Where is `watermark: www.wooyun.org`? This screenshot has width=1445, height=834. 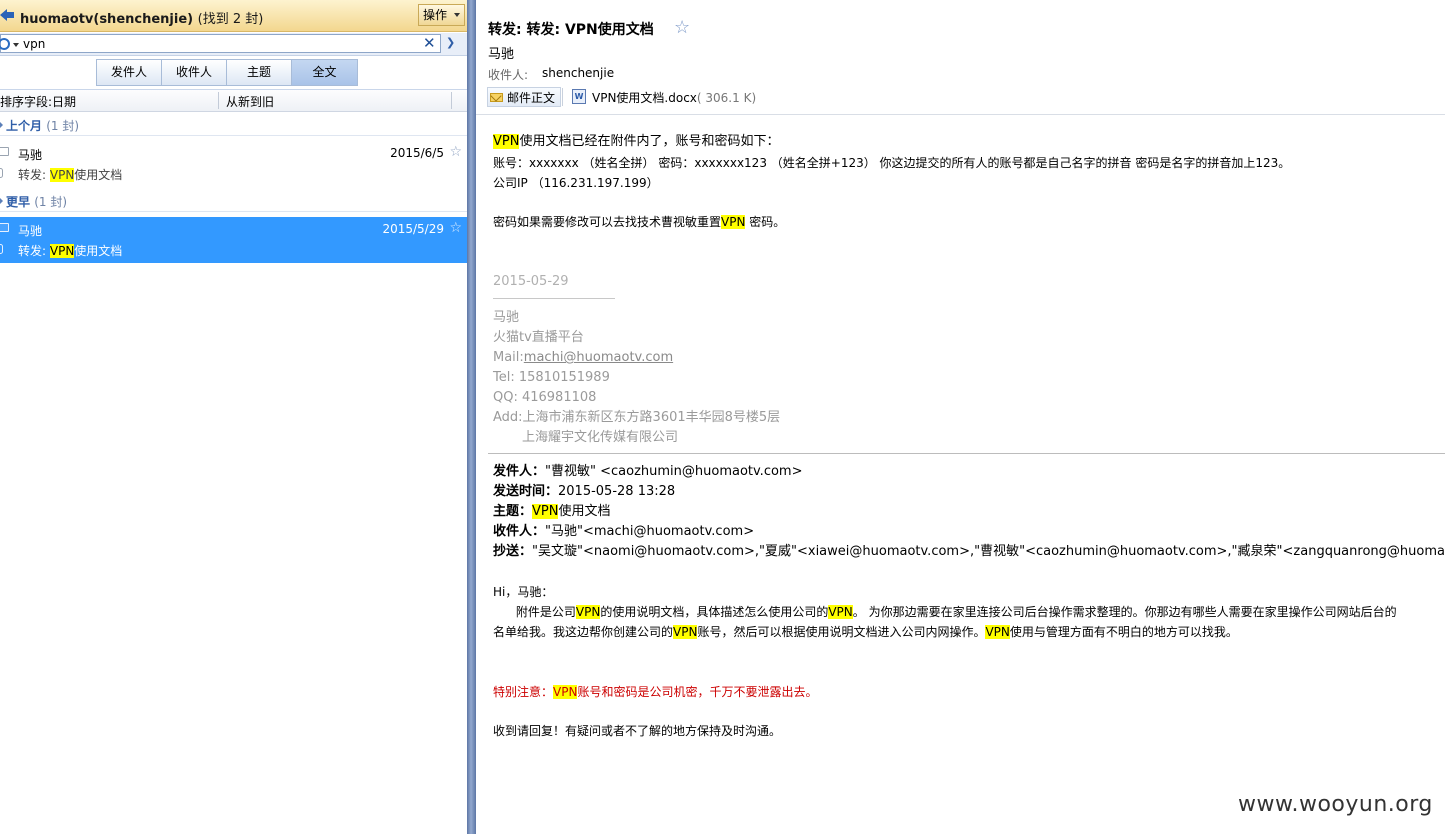 watermark: www.wooyun.org is located at coordinates (1335, 804).